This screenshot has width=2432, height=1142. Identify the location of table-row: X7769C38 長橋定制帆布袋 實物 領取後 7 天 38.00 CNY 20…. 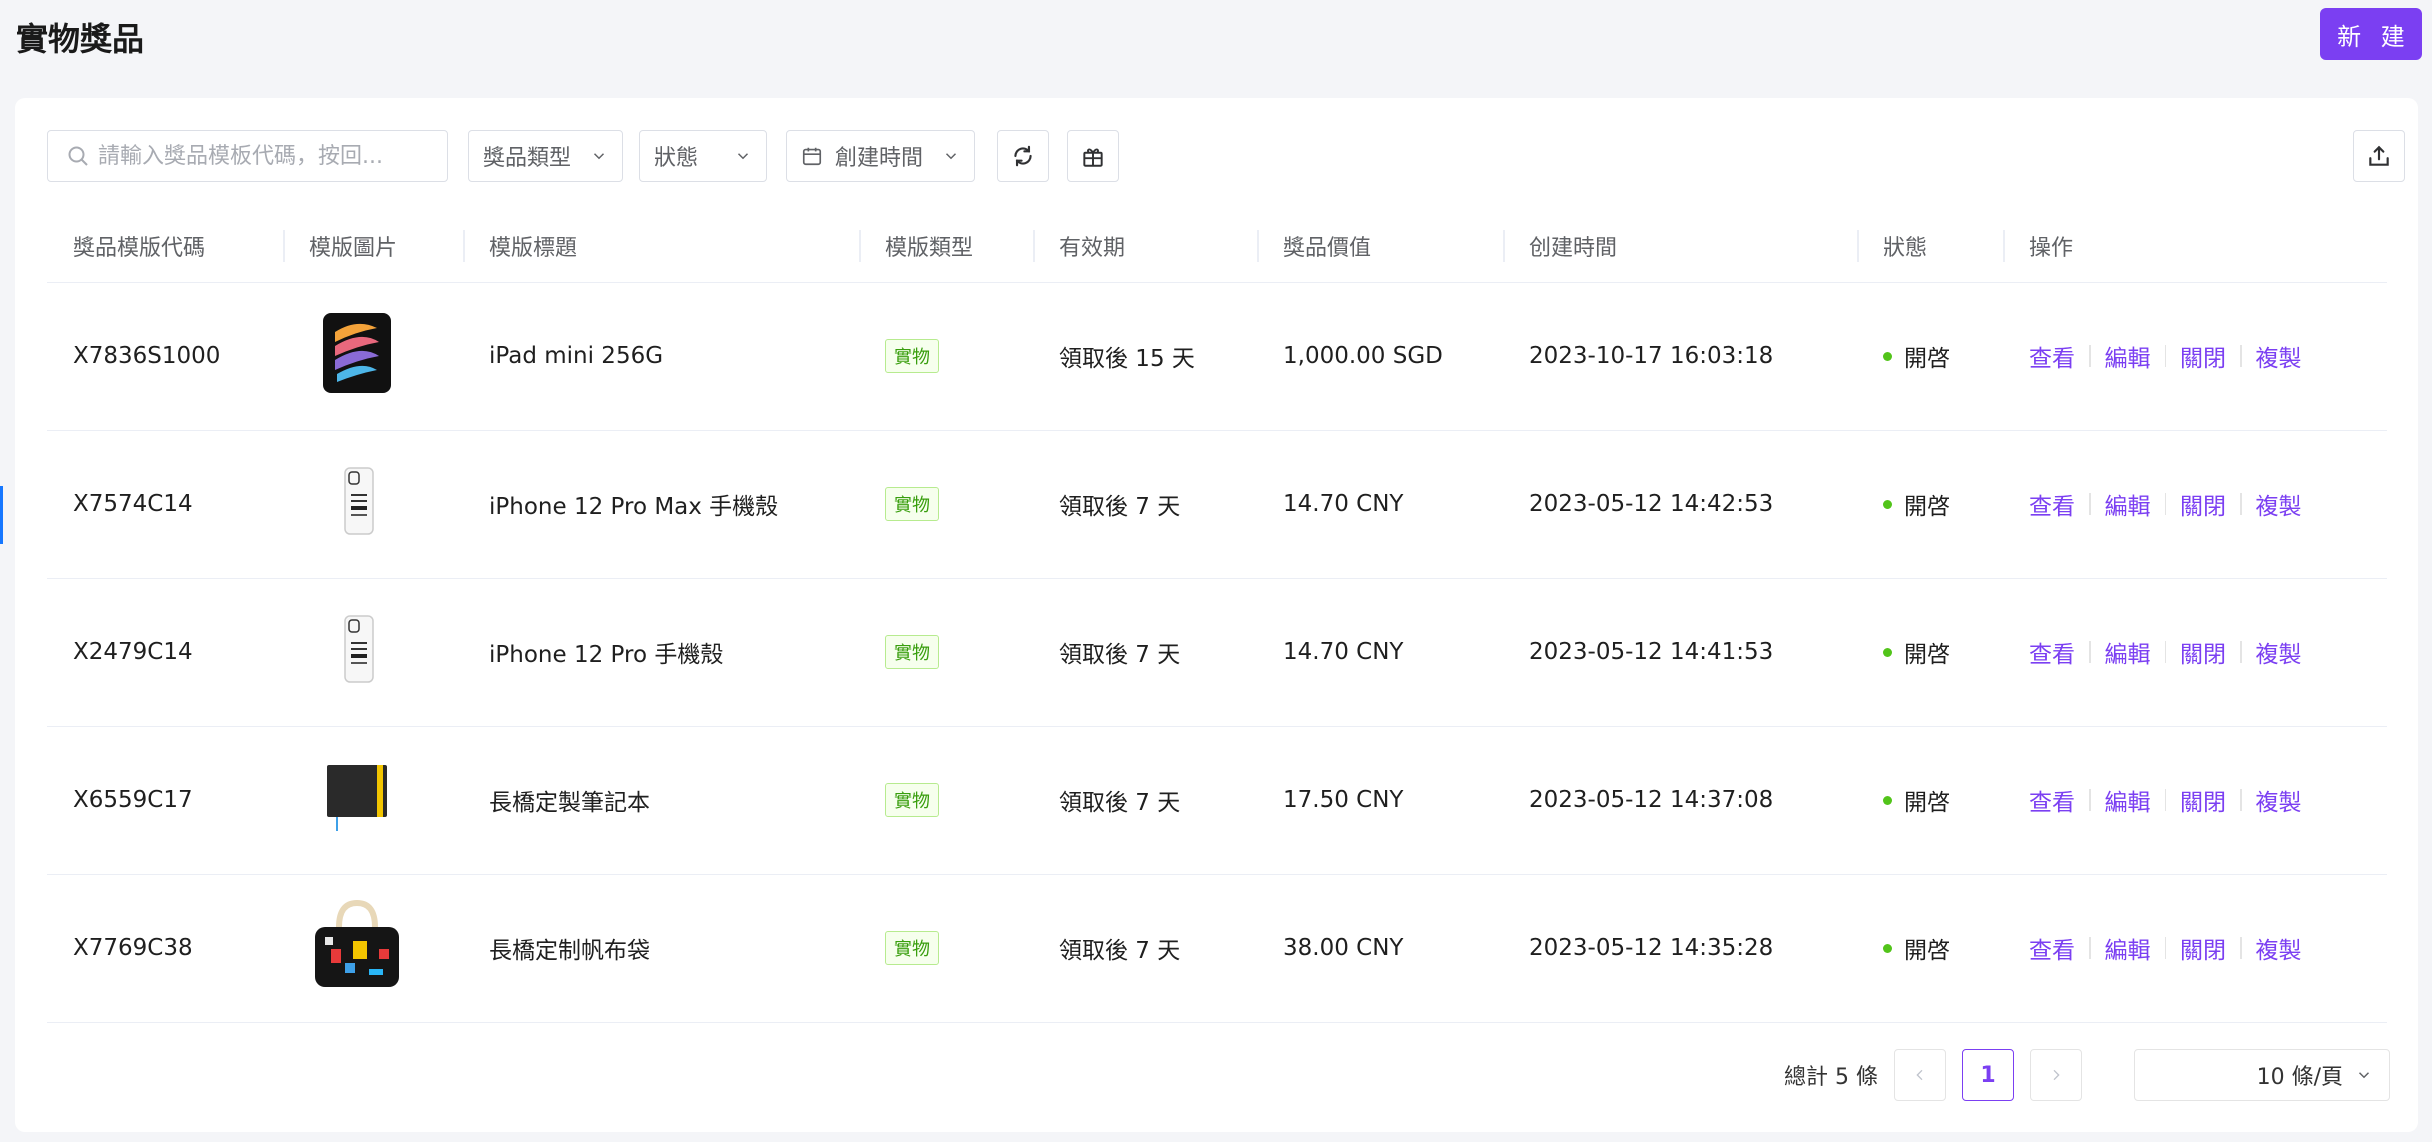
(1217, 948).